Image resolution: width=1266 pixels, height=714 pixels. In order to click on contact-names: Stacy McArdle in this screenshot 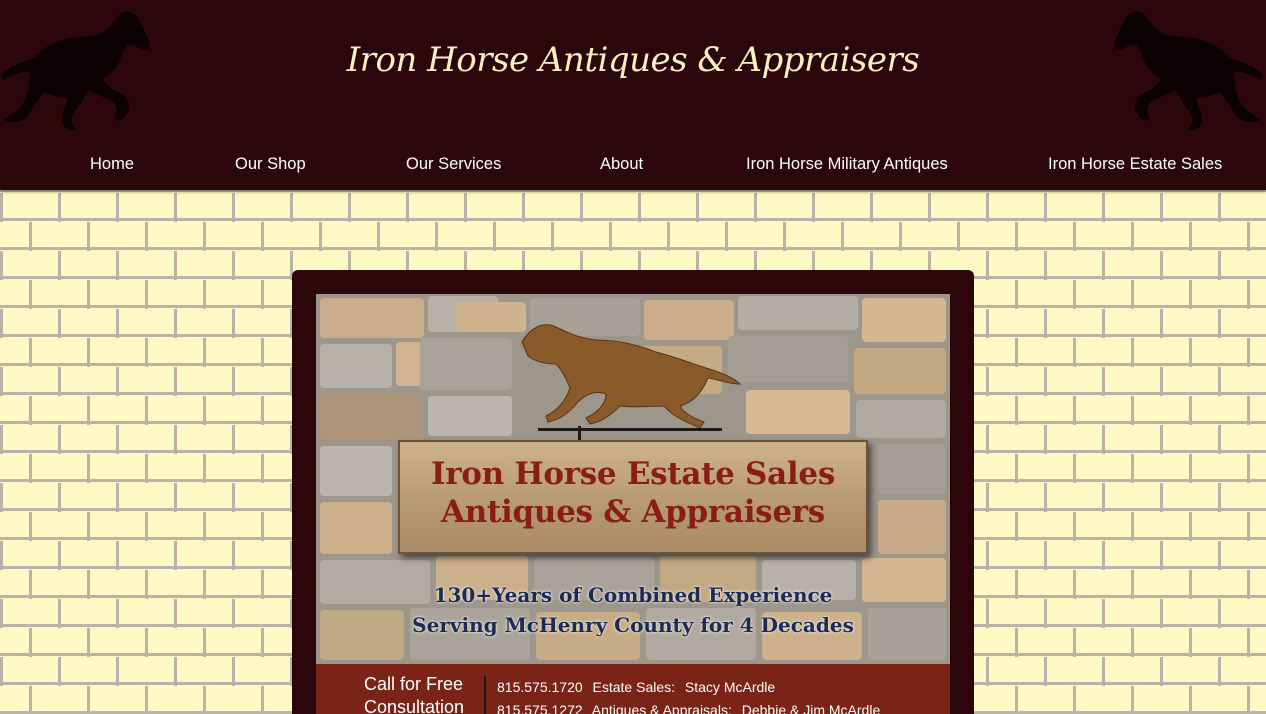, I will do `click(730, 687)`.